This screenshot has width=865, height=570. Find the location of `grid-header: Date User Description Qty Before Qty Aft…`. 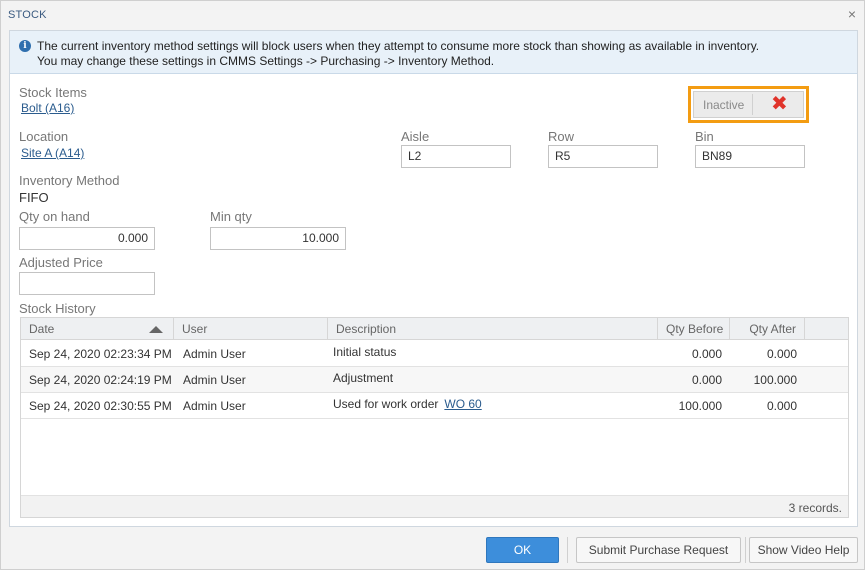

grid-header: Date User Description Qty Before Qty Aft… is located at coordinates (434, 329).